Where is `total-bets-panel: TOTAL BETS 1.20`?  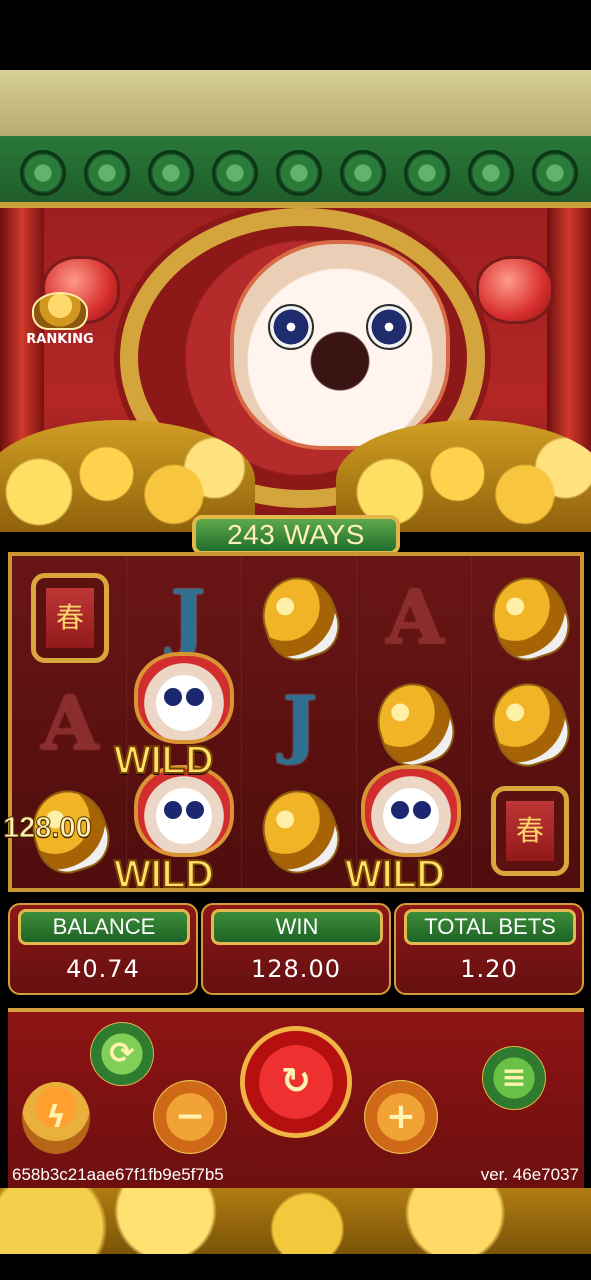 total-bets-panel: TOTAL BETS 1.20 is located at coordinates (489, 949).